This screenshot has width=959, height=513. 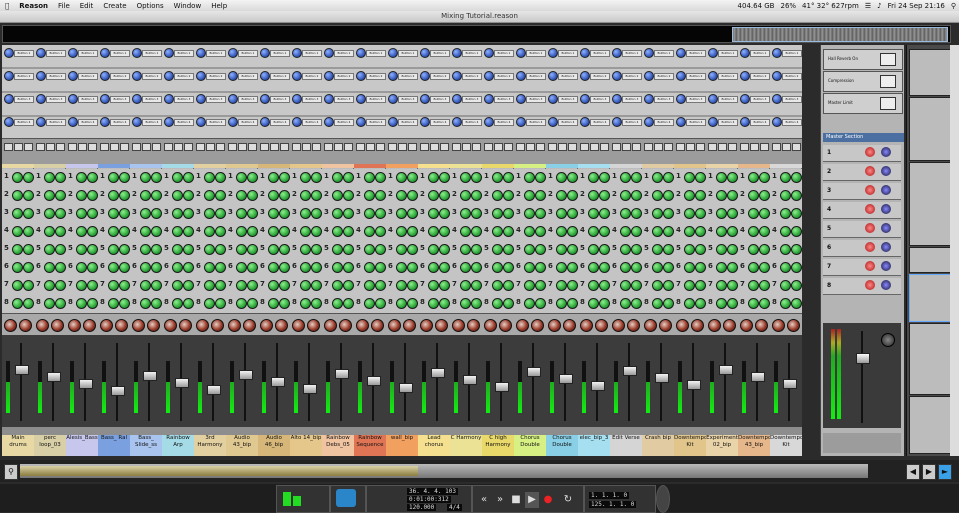 What do you see at coordinates (888, 103) in the screenshot?
I see `fx-button` at bounding box center [888, 103].